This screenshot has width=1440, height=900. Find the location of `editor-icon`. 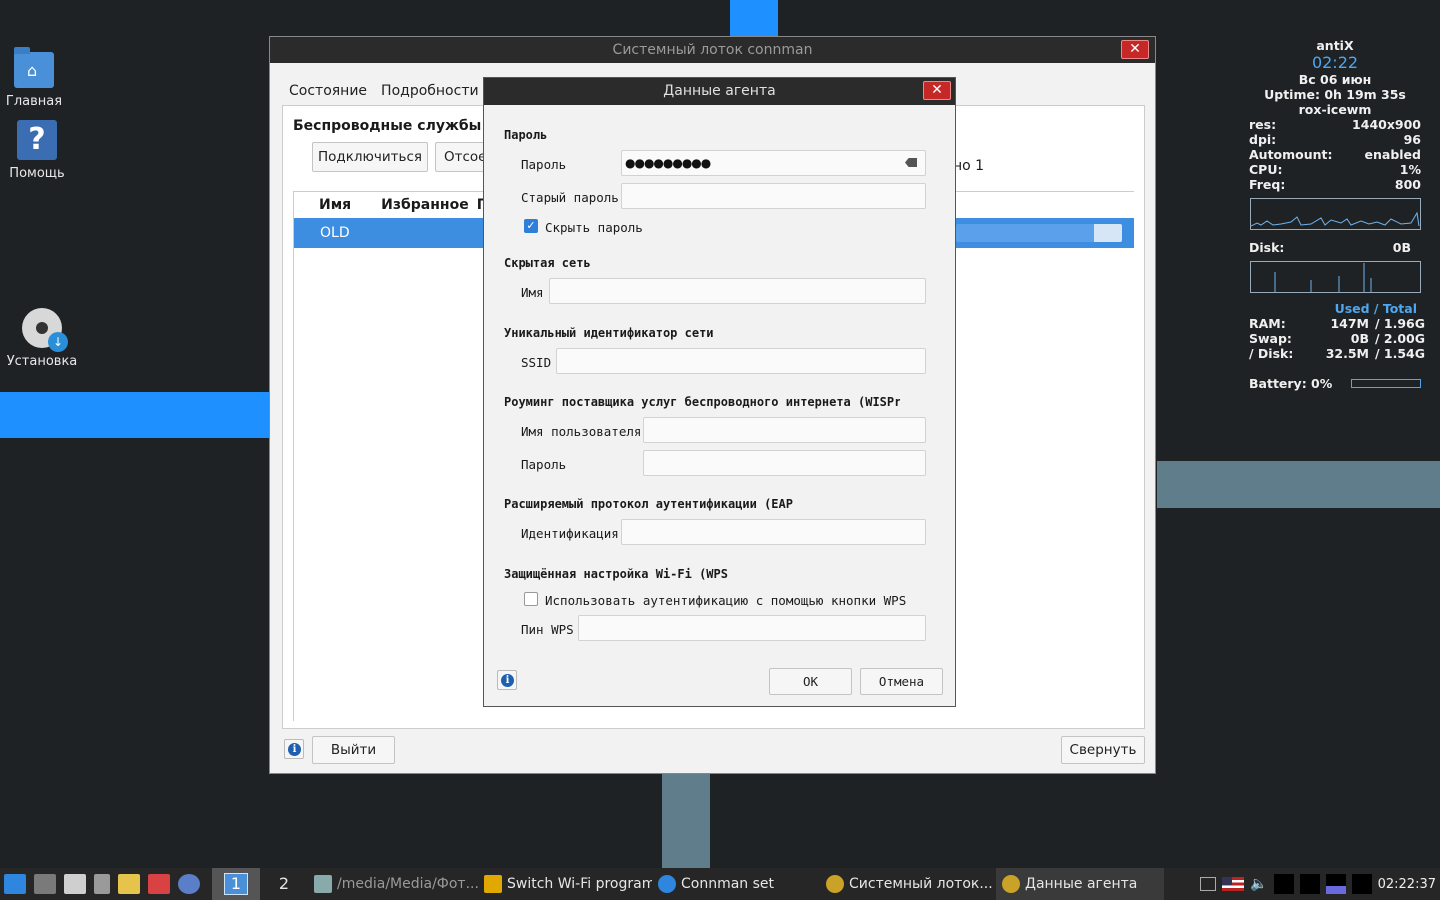

editor-icon is located at coordinates (129, 884).